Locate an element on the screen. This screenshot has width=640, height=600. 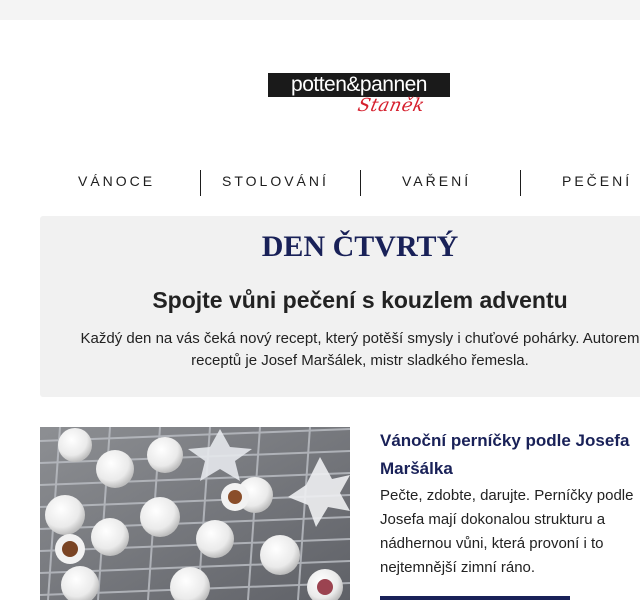
day-title: DEN ČTVRTÝ is located at coordinates (360, 246).